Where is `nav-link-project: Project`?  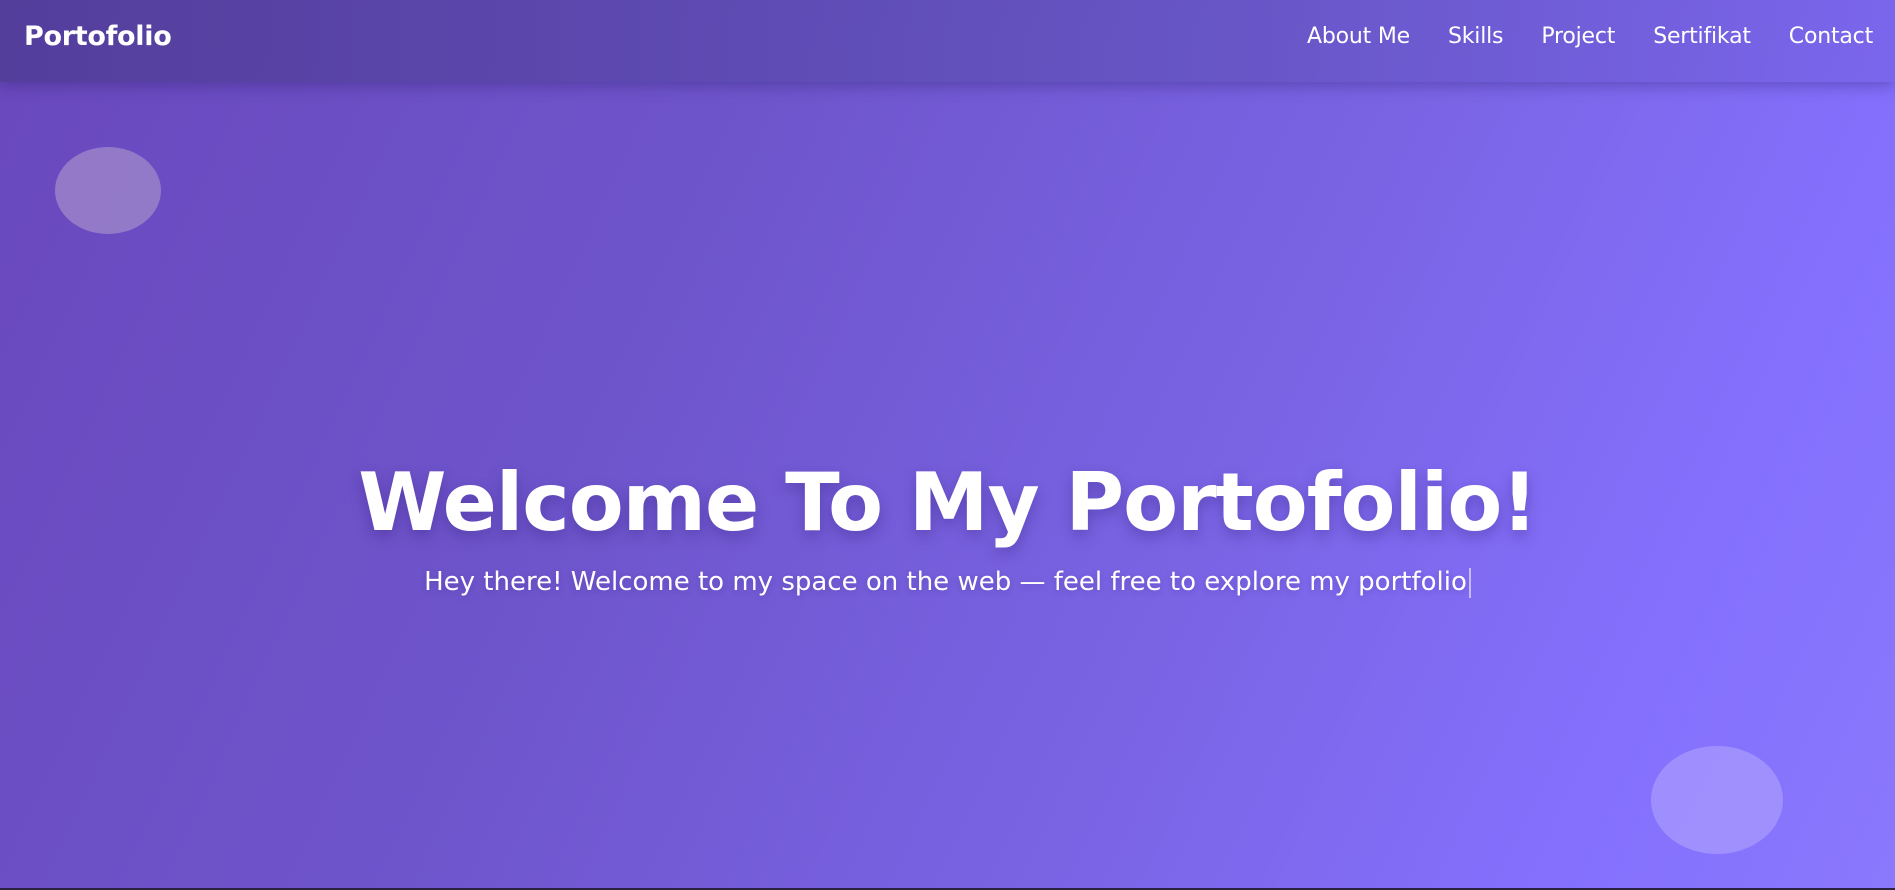 nav-link-project: Project is located at coordinates (1578, 36).